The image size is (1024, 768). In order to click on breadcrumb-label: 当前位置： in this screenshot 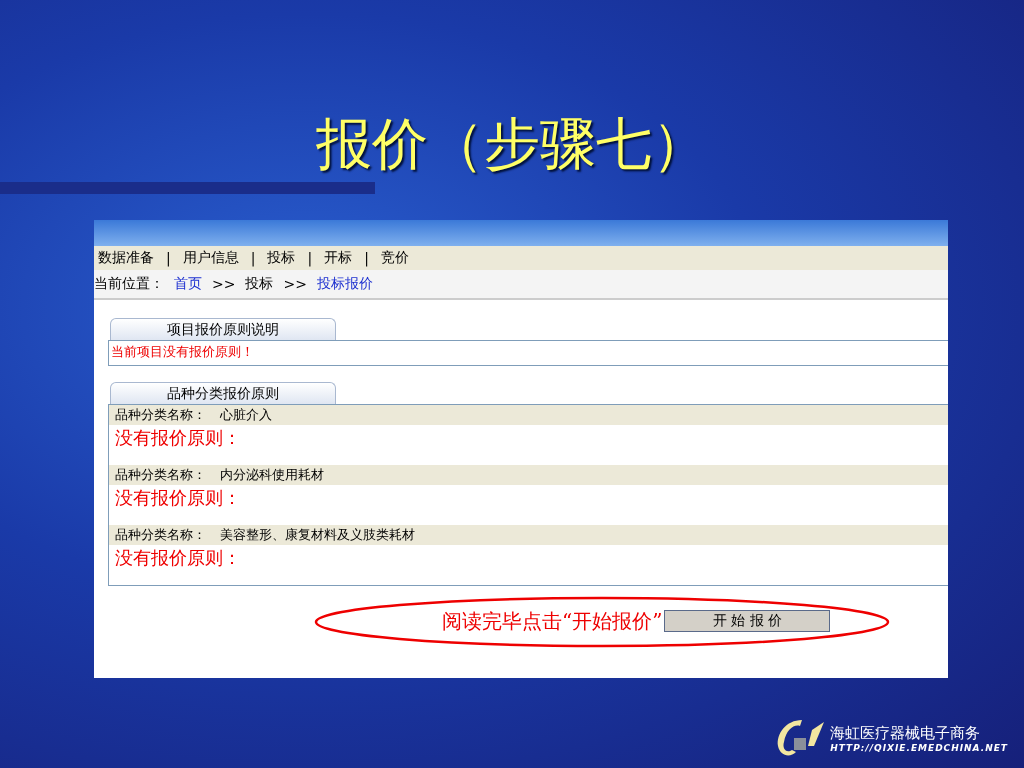, I will do `click(129, 284)`.